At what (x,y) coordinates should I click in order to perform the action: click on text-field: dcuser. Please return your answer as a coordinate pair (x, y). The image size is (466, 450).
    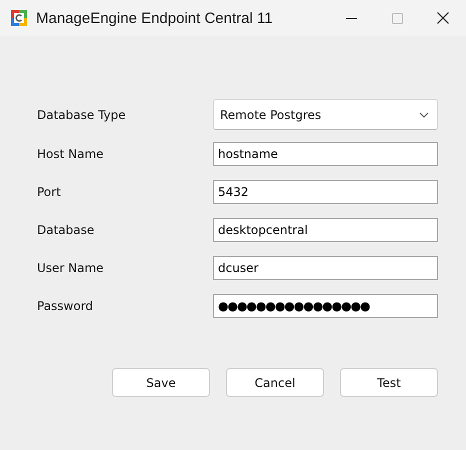
    Looking at the image, I should click on (325, 268).